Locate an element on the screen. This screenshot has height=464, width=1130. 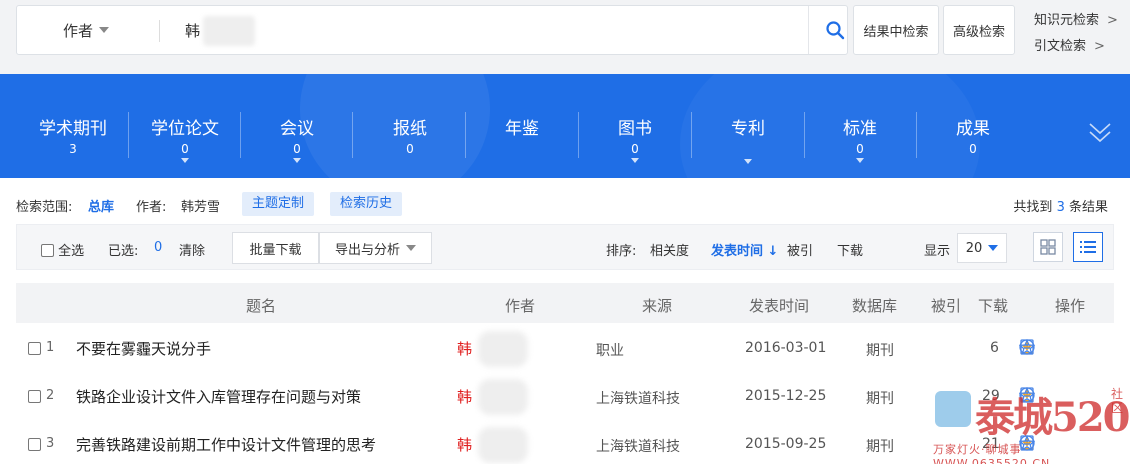
scope-range-value: 总库 is located at coordinates (101, 205).